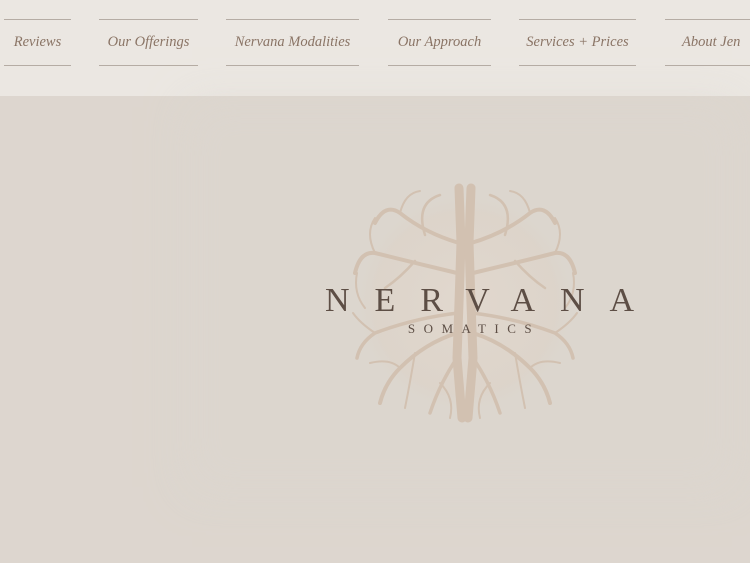 This screenshot has width=750, height=563. I want to click on nav-link-services-prices: Services + Prices, so click(577, 42).